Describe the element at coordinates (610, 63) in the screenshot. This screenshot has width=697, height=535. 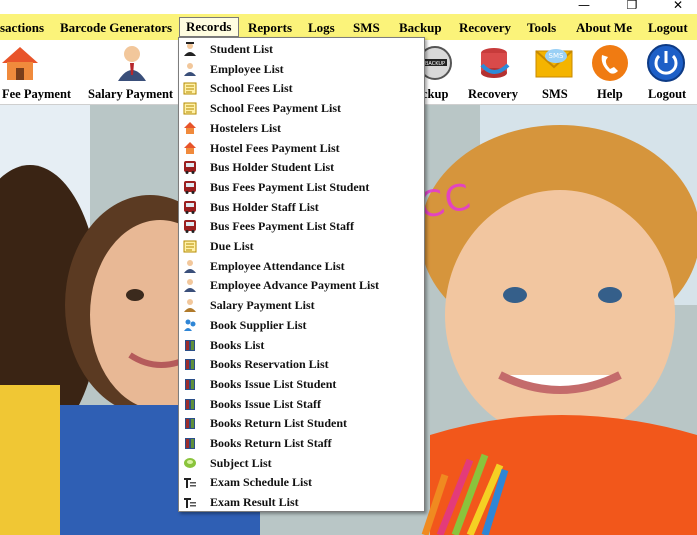
I see `phone-help-icon` at that location.